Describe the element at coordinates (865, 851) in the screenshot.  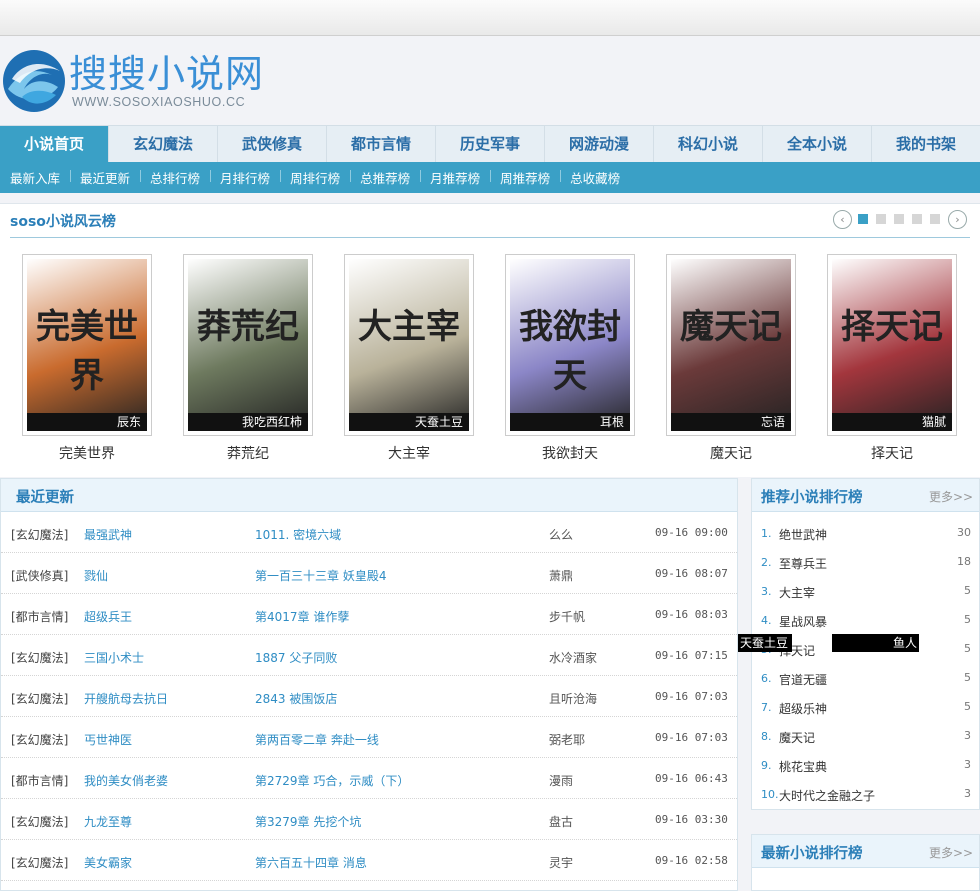
I see `newest-rank-header: 最新小说排行榜 更多>>` at that location.